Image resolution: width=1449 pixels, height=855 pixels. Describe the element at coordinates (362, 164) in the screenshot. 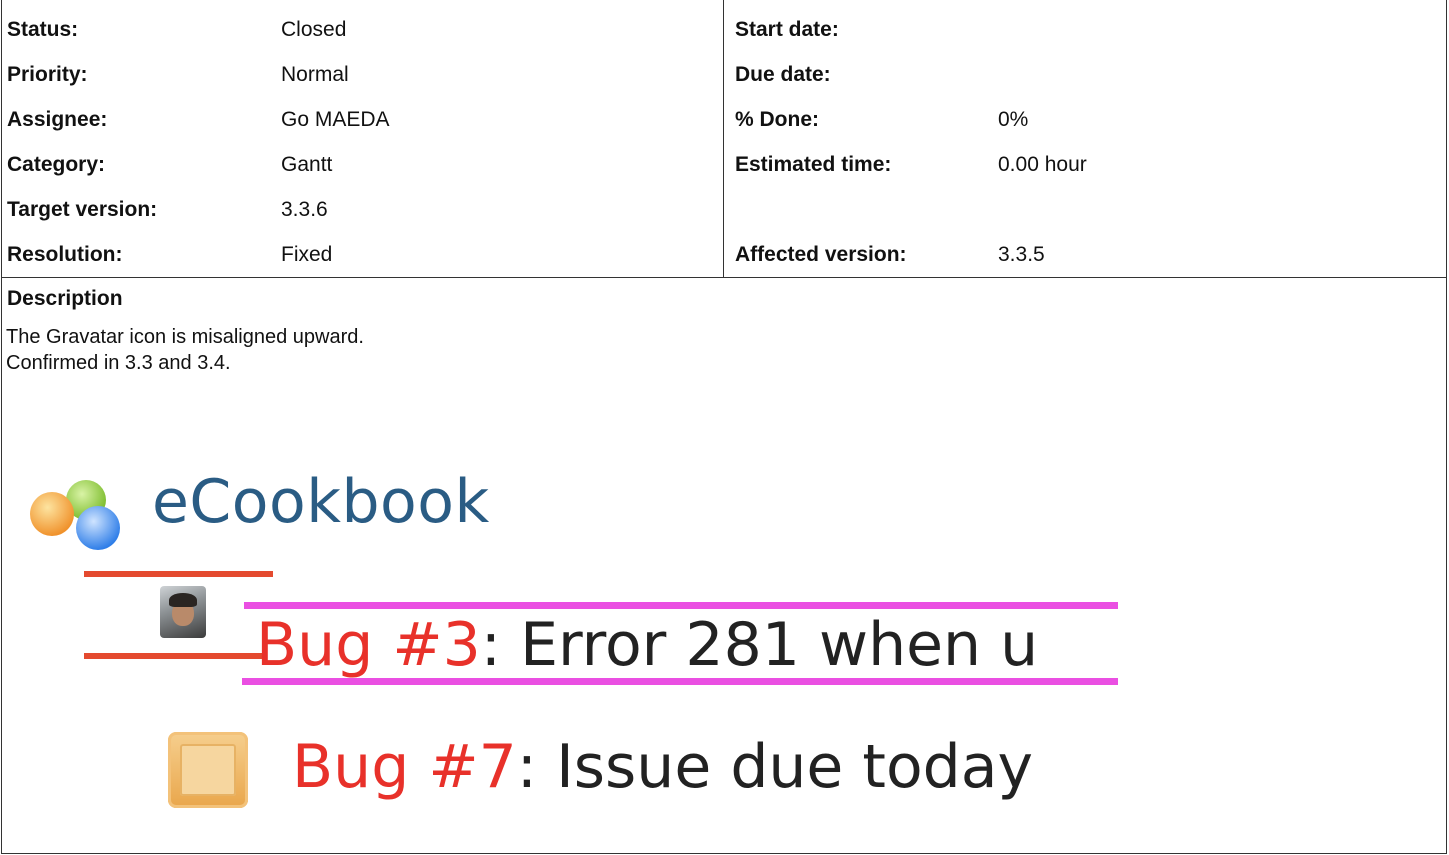

I see `attr-category: Category: Gantt` at that location.